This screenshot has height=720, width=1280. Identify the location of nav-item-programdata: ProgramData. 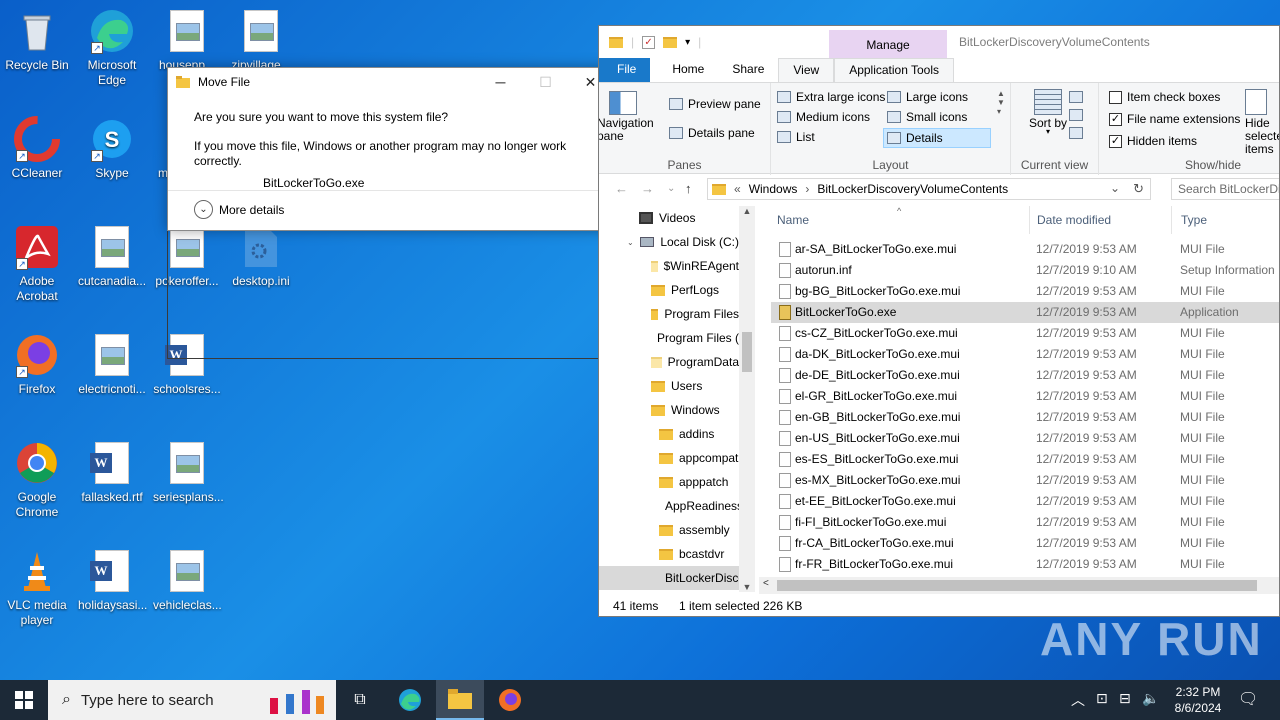
(669, 362).